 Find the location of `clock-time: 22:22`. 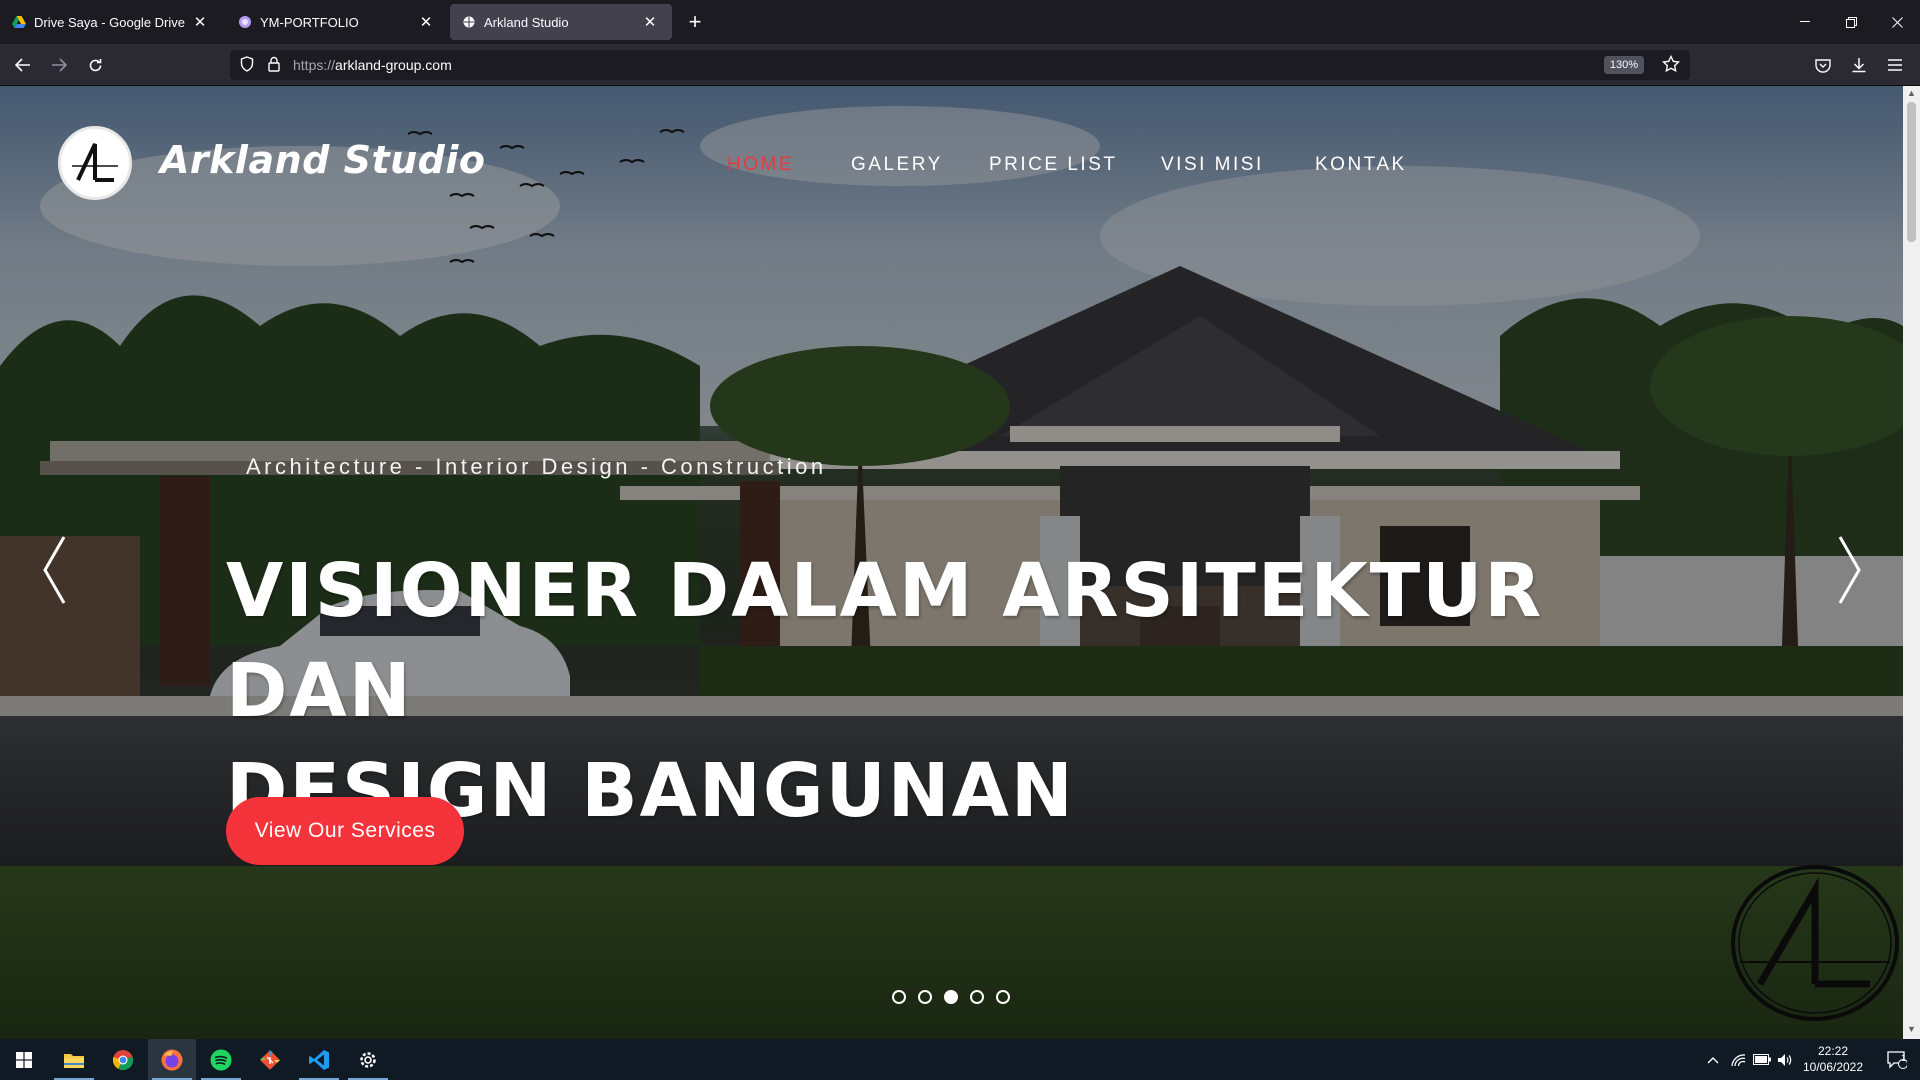

clock-time: 22:22 is located at coordinates (1833, 1051).